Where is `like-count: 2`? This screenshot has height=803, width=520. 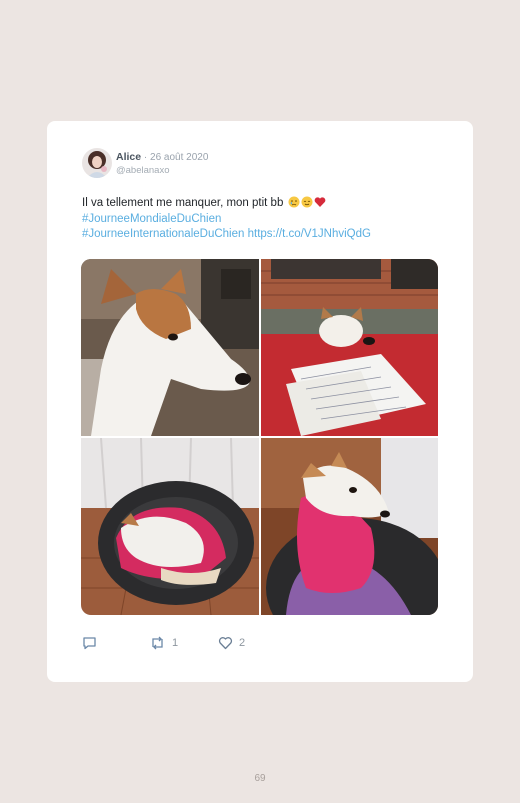 like-count: 2 is located at coordinates (242, 643).